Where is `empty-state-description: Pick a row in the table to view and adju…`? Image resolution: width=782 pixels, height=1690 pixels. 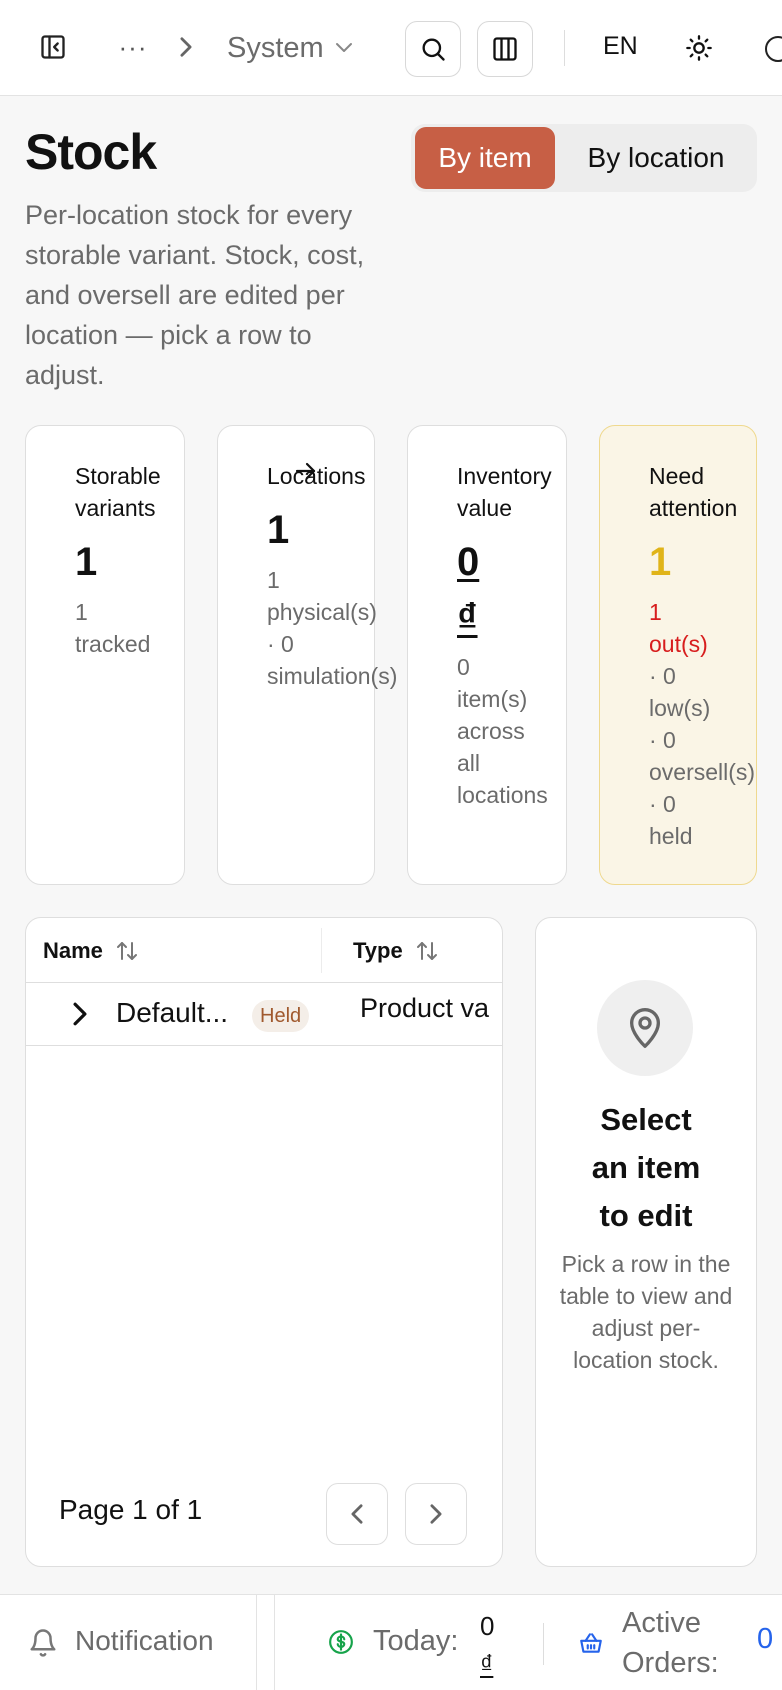 empty-state-description: Pick a row in the table to view and adju… is located at coordinates (646, 1312).